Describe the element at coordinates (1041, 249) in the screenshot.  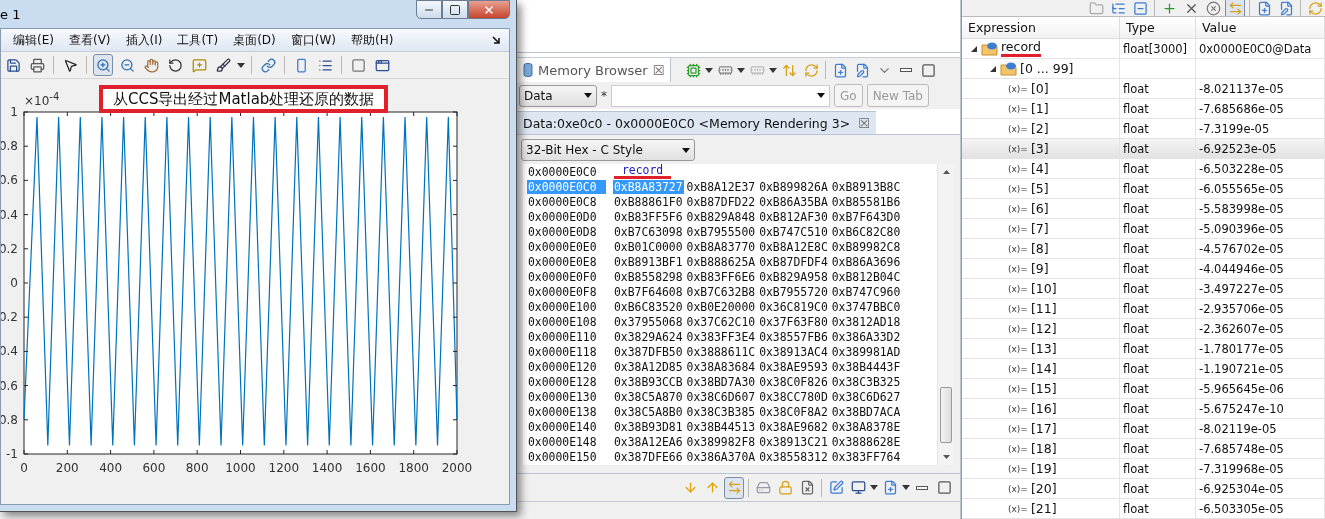
I see `expression-cell: (x)= [8]` at that location.